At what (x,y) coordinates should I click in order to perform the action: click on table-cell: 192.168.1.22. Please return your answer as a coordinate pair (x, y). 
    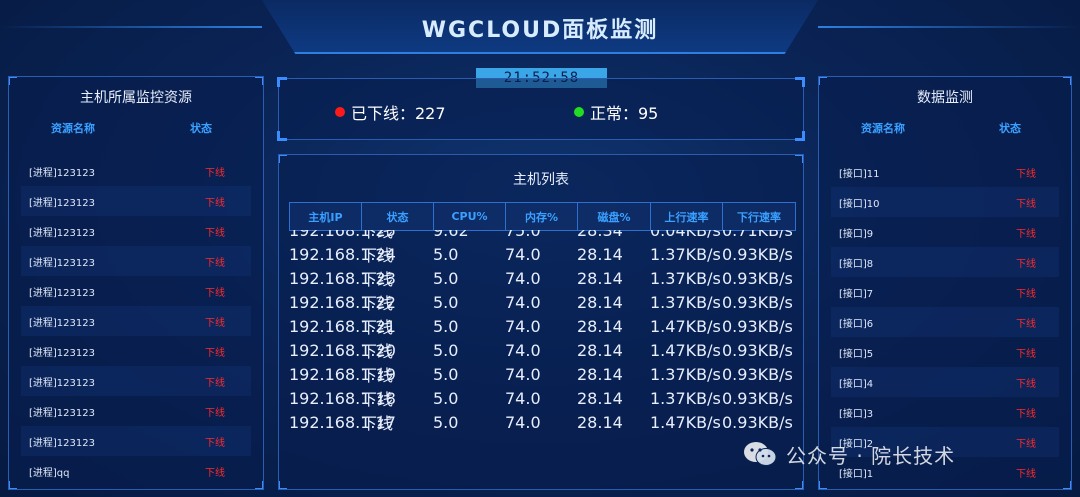
    Looking at the image, I should click on (342, 302).